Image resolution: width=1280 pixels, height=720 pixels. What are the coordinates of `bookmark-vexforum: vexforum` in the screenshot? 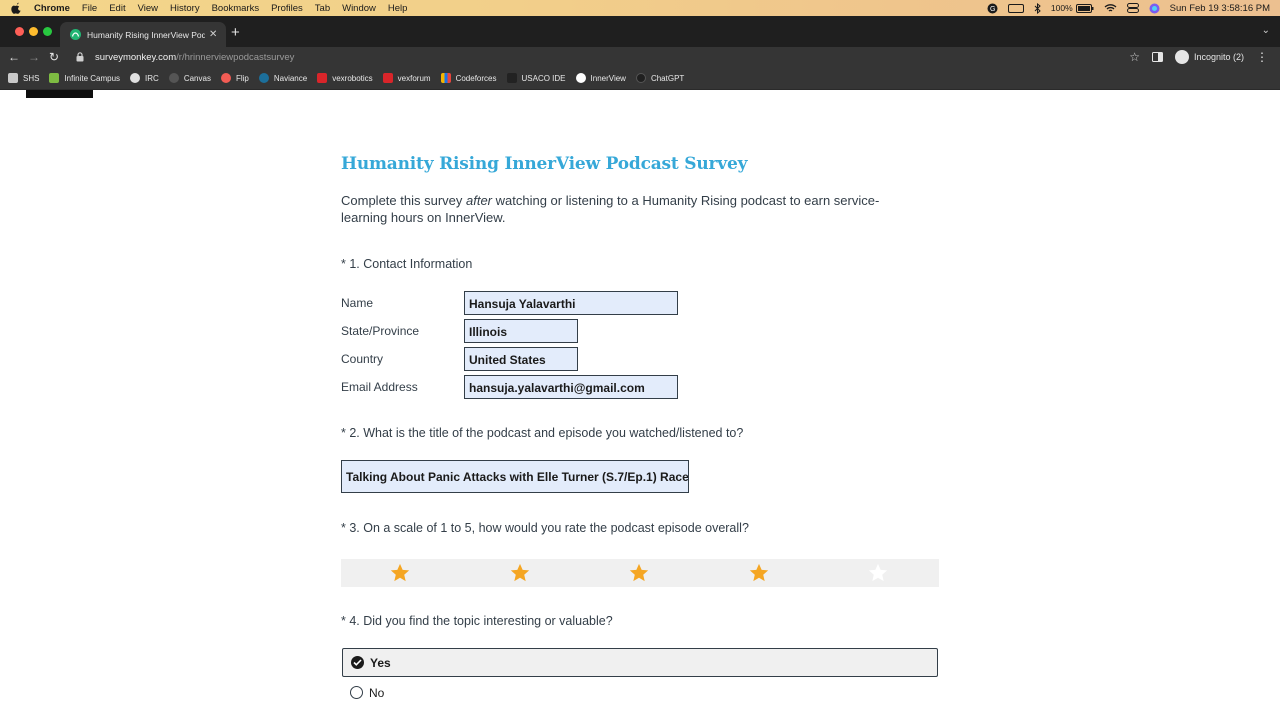 It's located at (406, 78).